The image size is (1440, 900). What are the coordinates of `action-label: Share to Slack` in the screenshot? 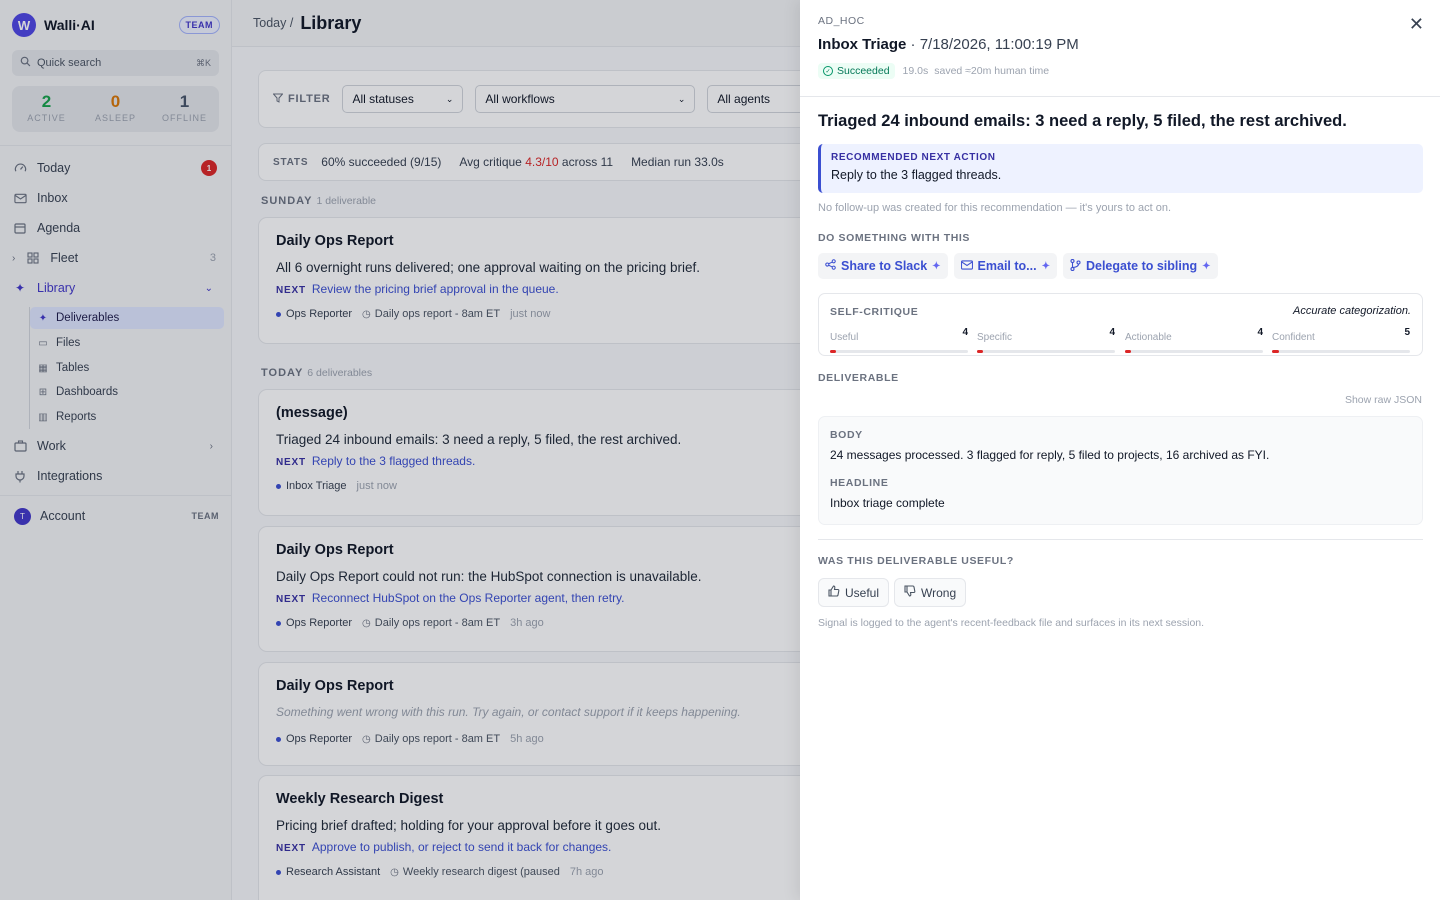 It's located at (884, 266).